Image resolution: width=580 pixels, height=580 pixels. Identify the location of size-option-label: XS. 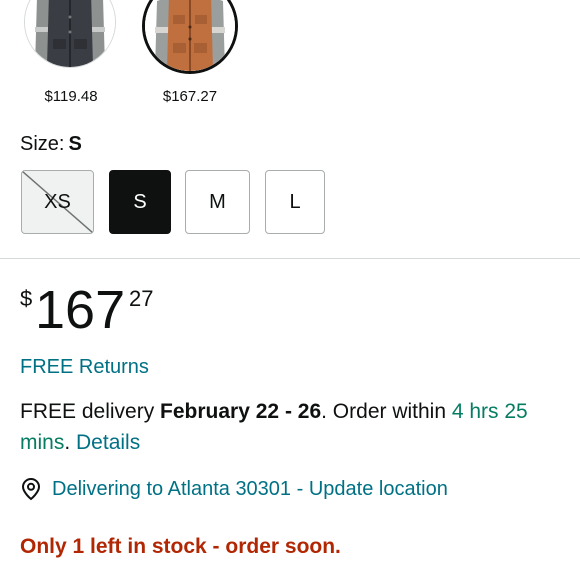
(57, 201).